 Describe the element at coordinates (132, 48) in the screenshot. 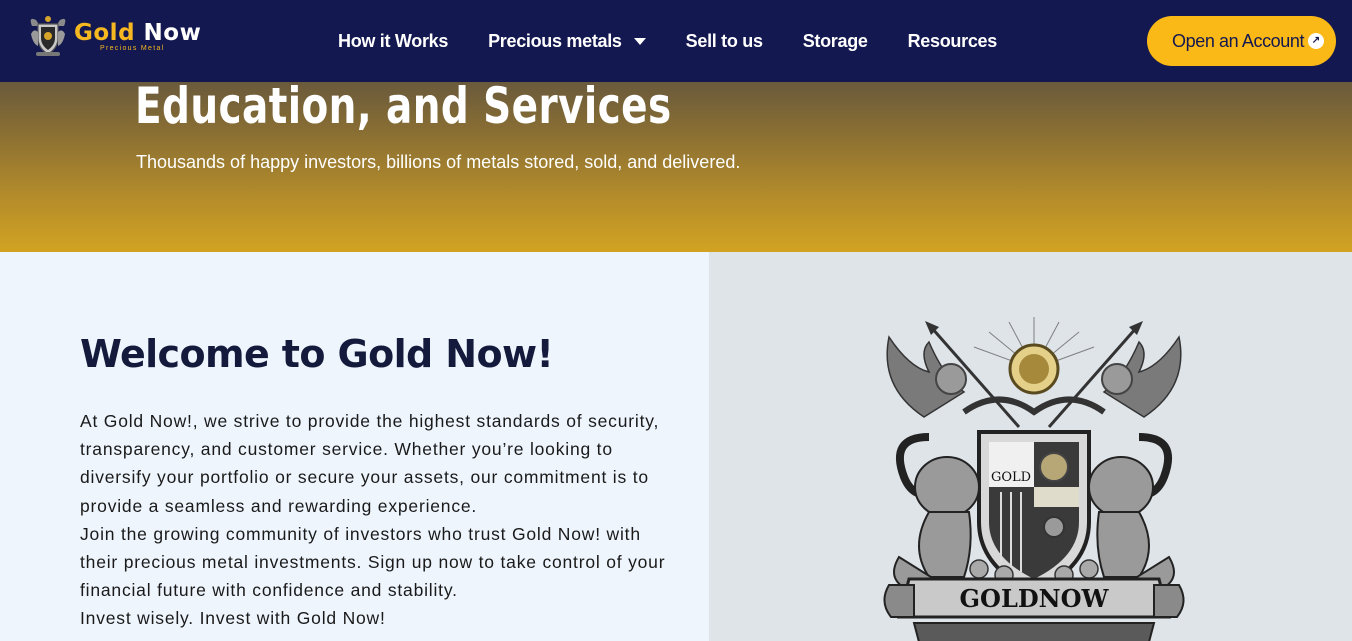

I see `logo-tagline: Precious Metal` at that location.